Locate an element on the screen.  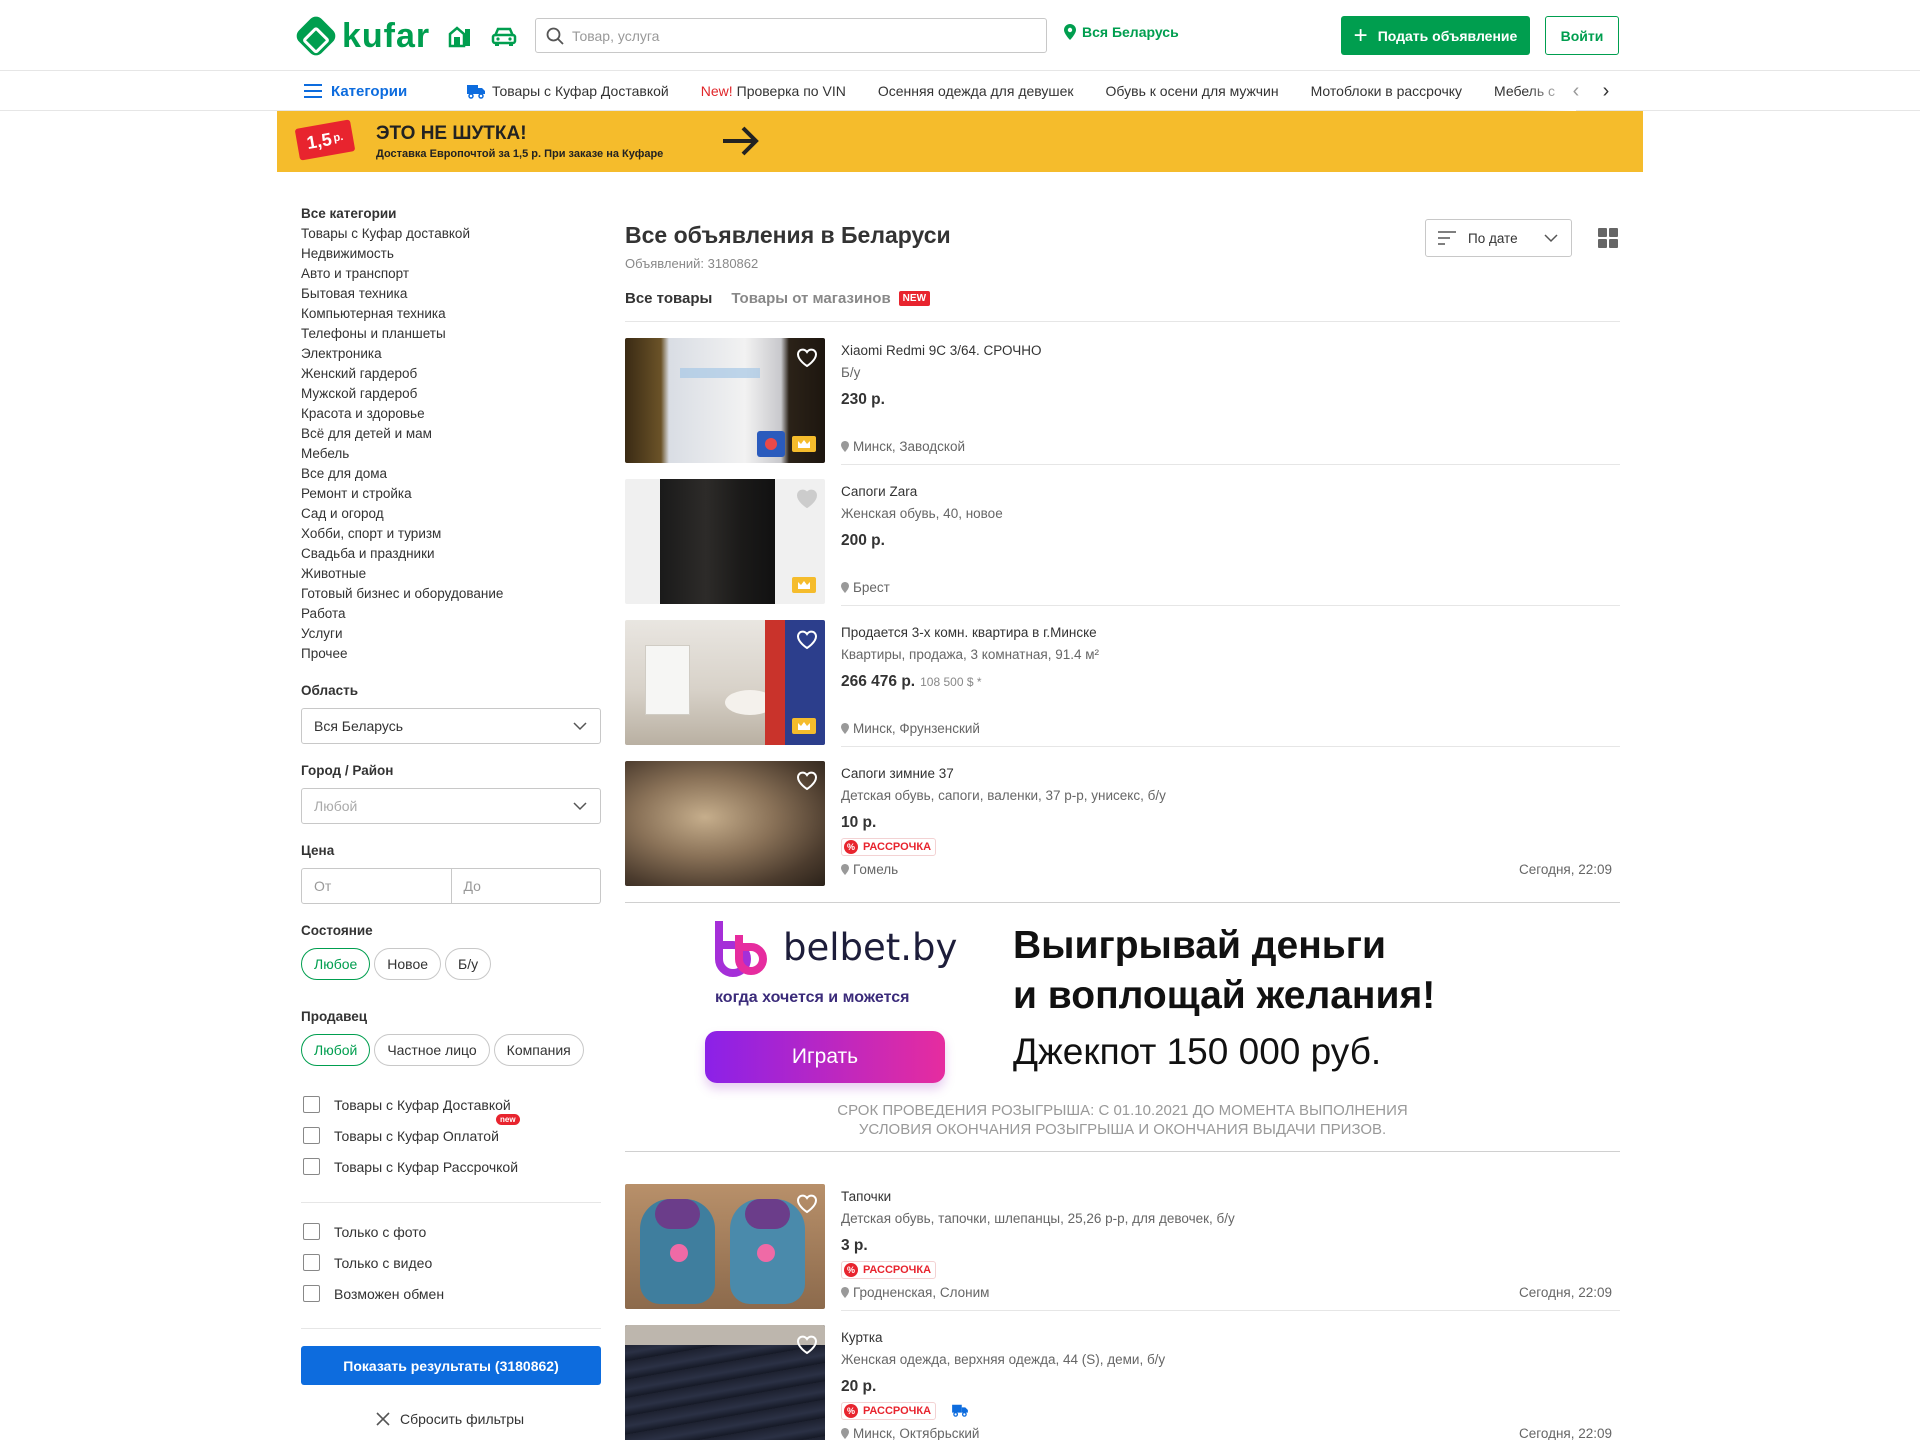
seller-any-chip: Любой is located at coordinates (336, 1050).